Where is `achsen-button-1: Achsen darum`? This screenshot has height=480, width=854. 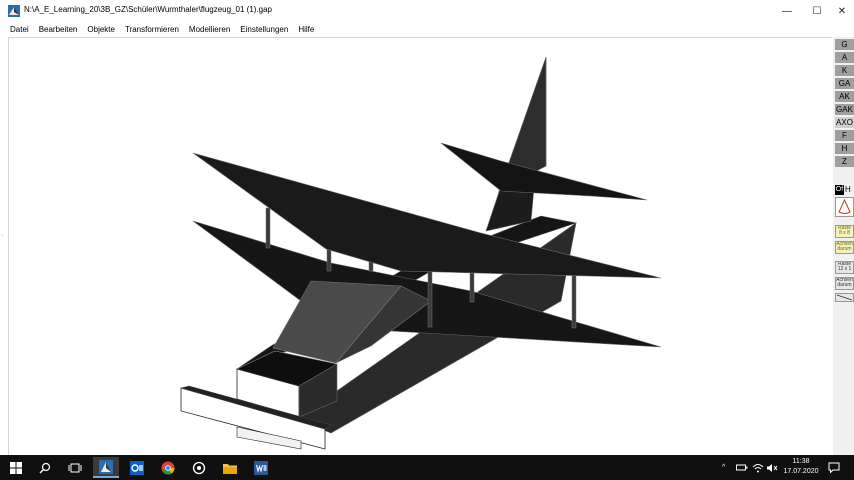
achsen-button-1: Achsen darum is located at coordinates (844, 247).